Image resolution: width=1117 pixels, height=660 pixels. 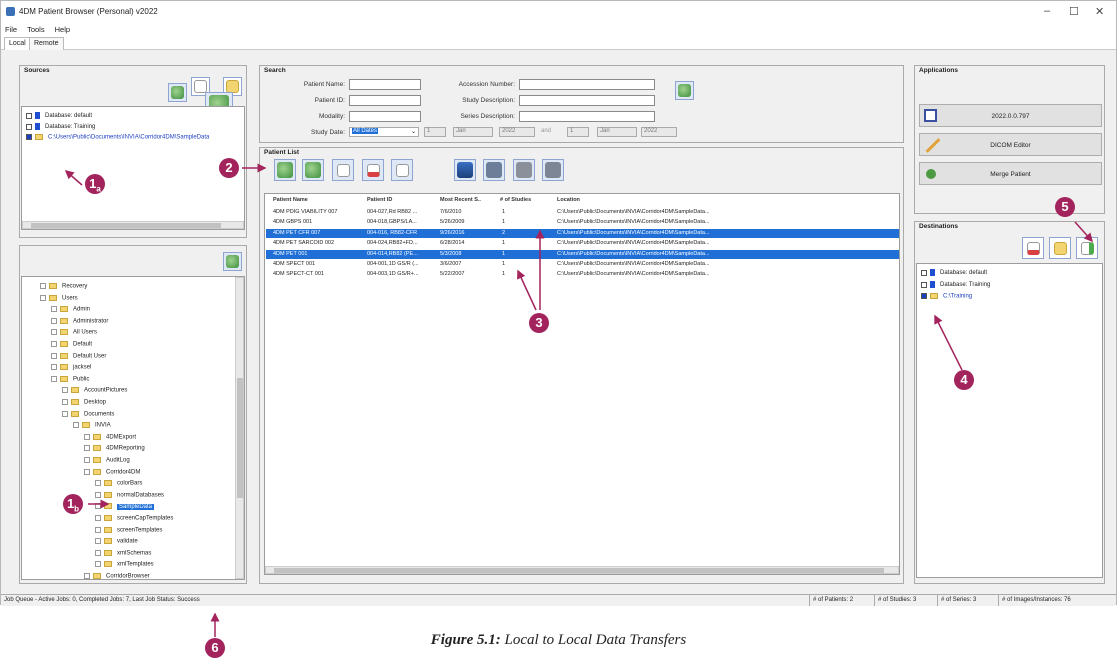 What do you see at coordinates (95, 184) in the screenshot?
I see `callout-1a: 1a` at bounding box center [95, 184].